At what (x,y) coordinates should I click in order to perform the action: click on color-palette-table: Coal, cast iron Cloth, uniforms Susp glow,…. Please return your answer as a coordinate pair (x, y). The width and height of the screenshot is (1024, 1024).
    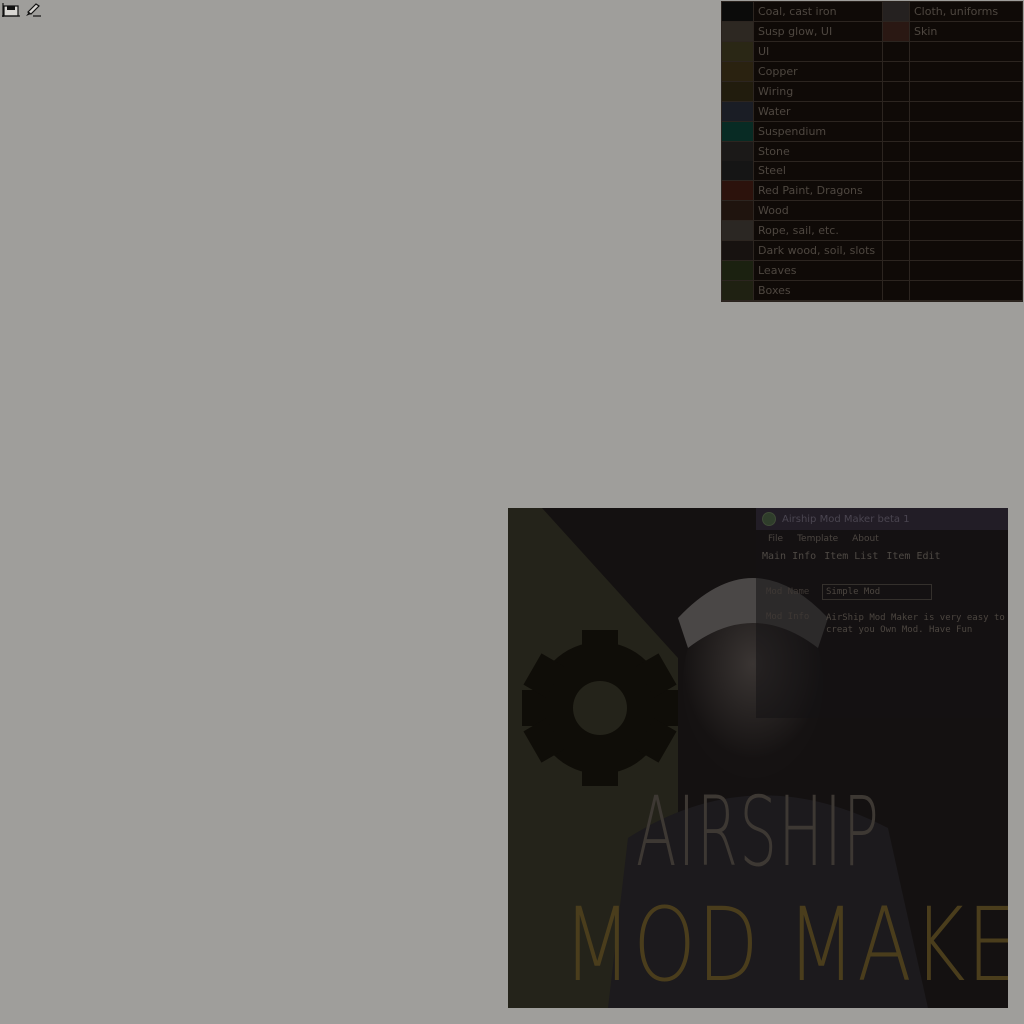
    Looking at the image, I should click on (872, 151).